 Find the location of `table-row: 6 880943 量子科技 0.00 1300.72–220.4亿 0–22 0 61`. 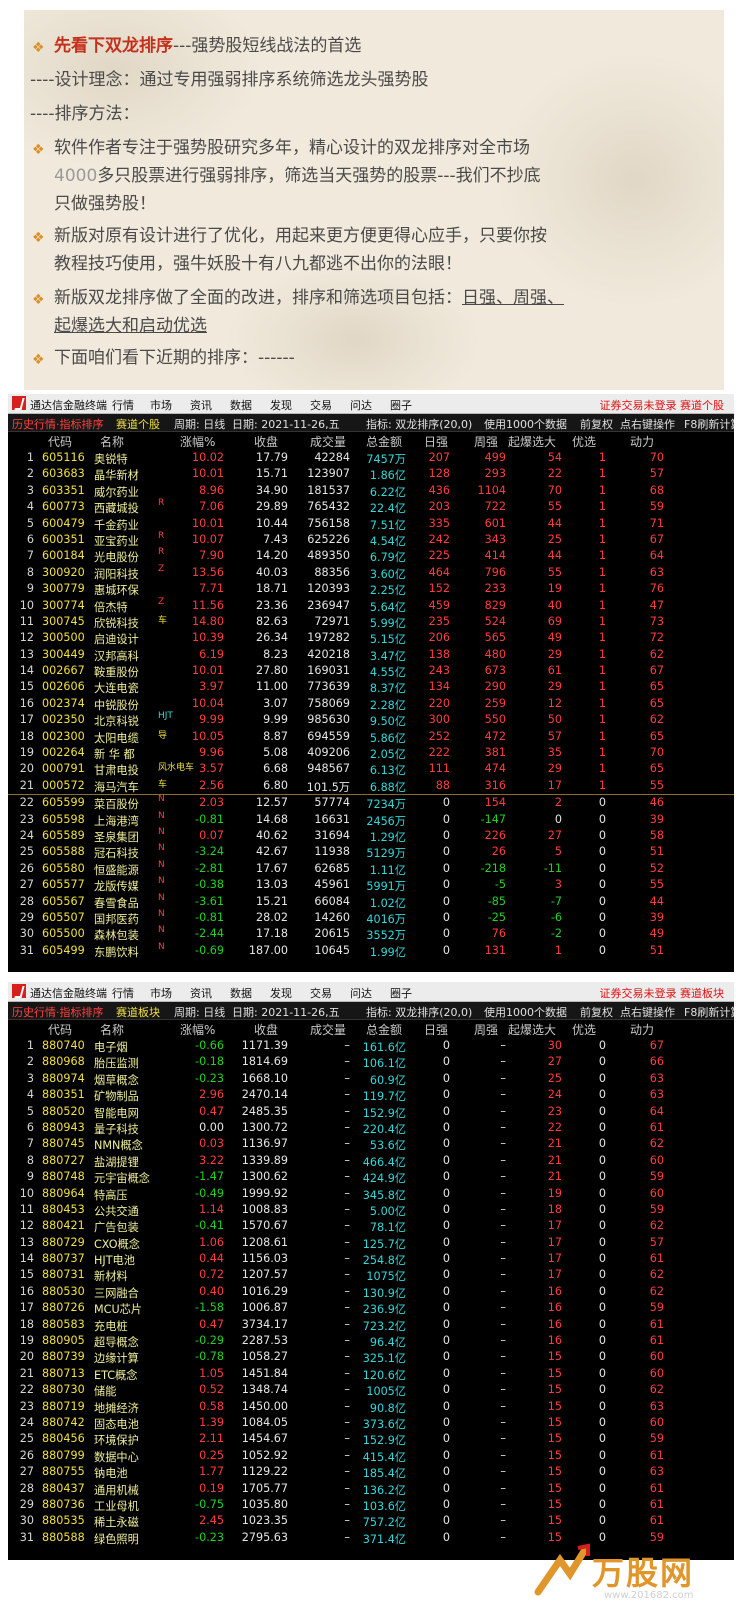

table-row: 6 880943 量子科技 0.00 1300.72–220.4亿 0–22 0 61 is located at coordinates (371, 1128).